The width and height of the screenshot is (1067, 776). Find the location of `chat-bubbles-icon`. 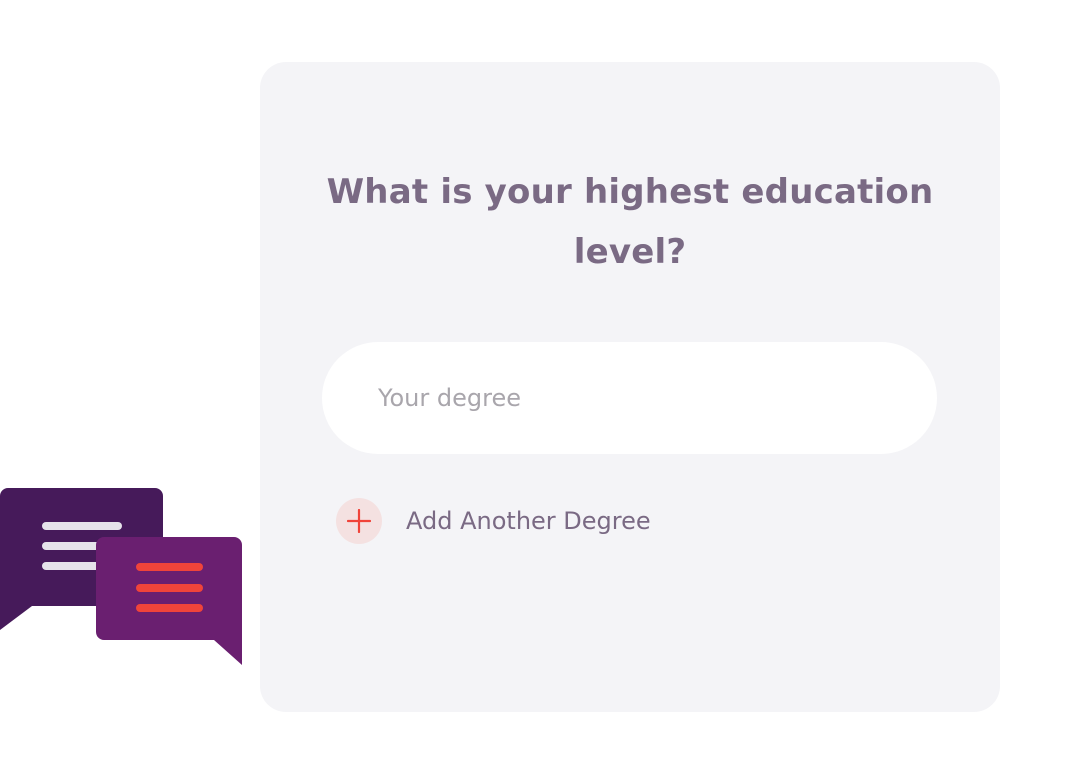

chat-bubbles-icon is located at coordinates (121, 576).